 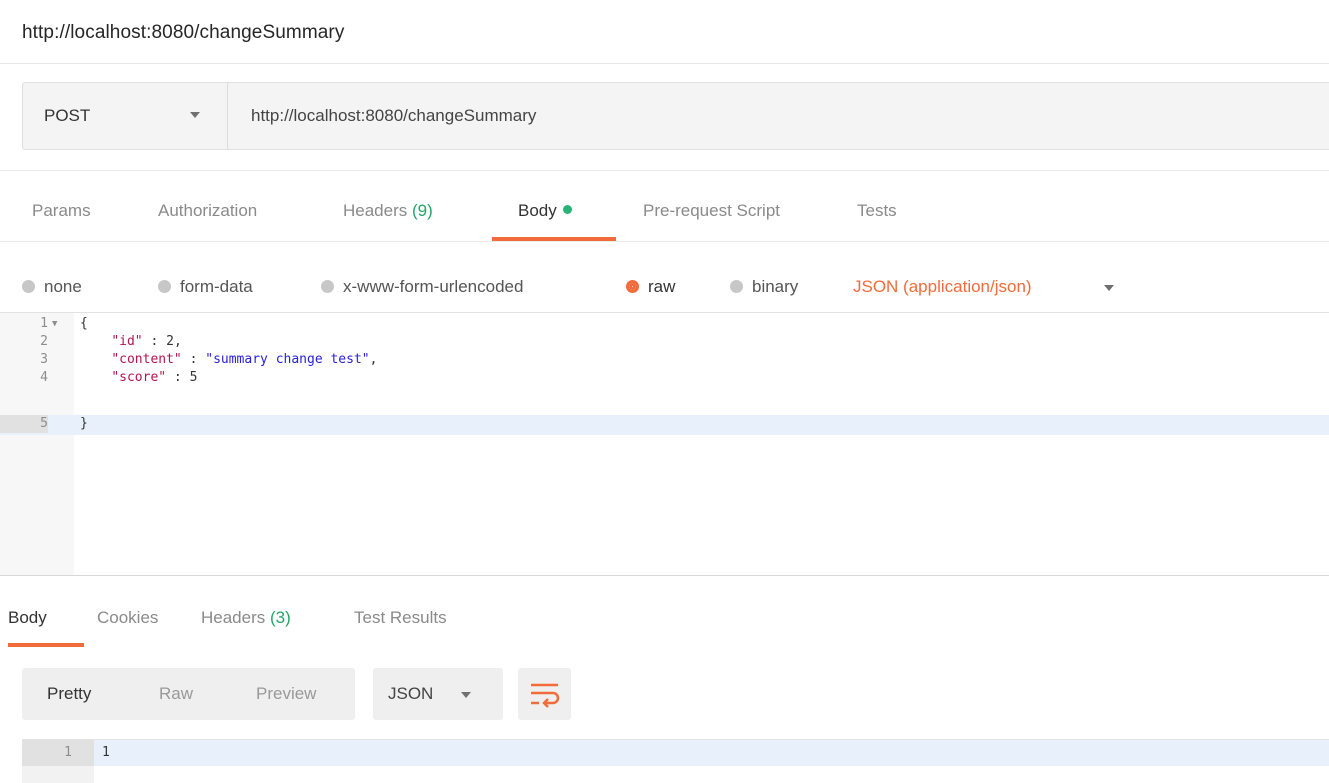 What do you see at coordinates (711, 211) in the screenshot?
I see `tab-pre-request-script: Pre-request Script` at bounding box center [711, 211].